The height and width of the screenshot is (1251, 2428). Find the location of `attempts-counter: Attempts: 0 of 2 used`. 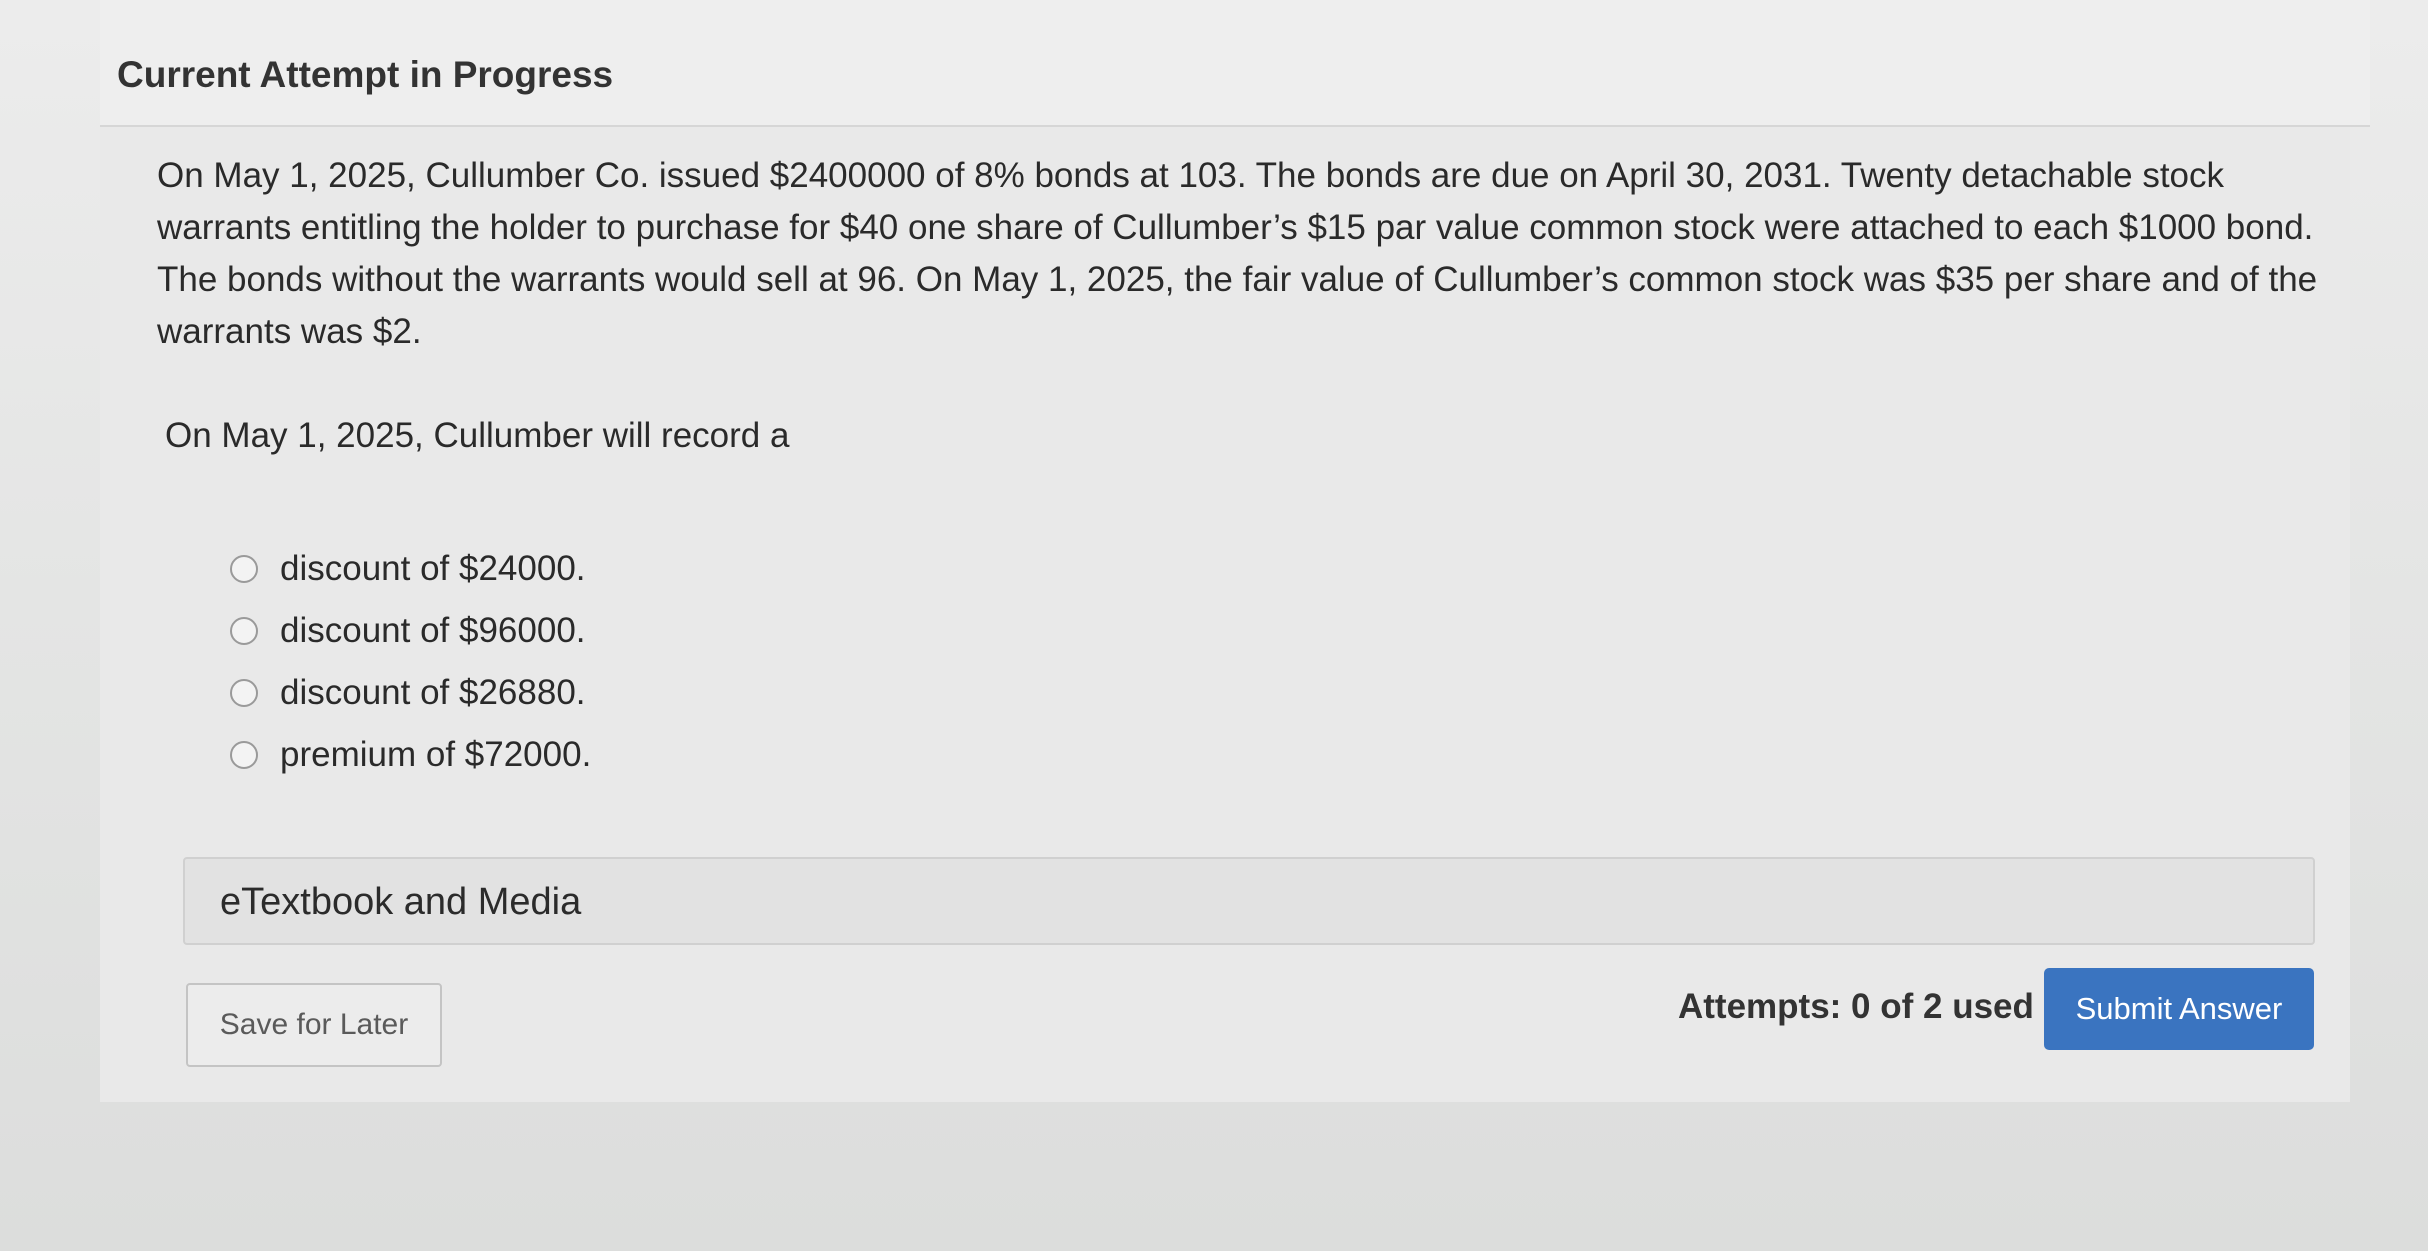

attempts-counter: Attempts: 0 of 2 used is located at coordinates (1856, 1006).